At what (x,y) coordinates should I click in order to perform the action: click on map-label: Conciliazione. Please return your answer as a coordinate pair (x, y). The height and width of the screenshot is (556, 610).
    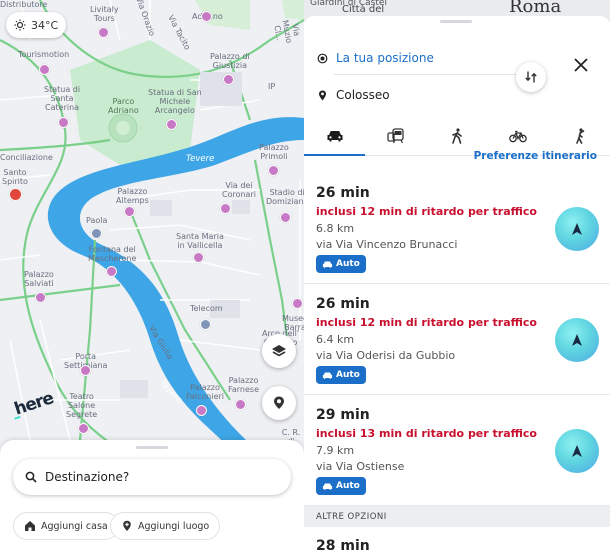
    Looking at the image, I should click on (26, 157).